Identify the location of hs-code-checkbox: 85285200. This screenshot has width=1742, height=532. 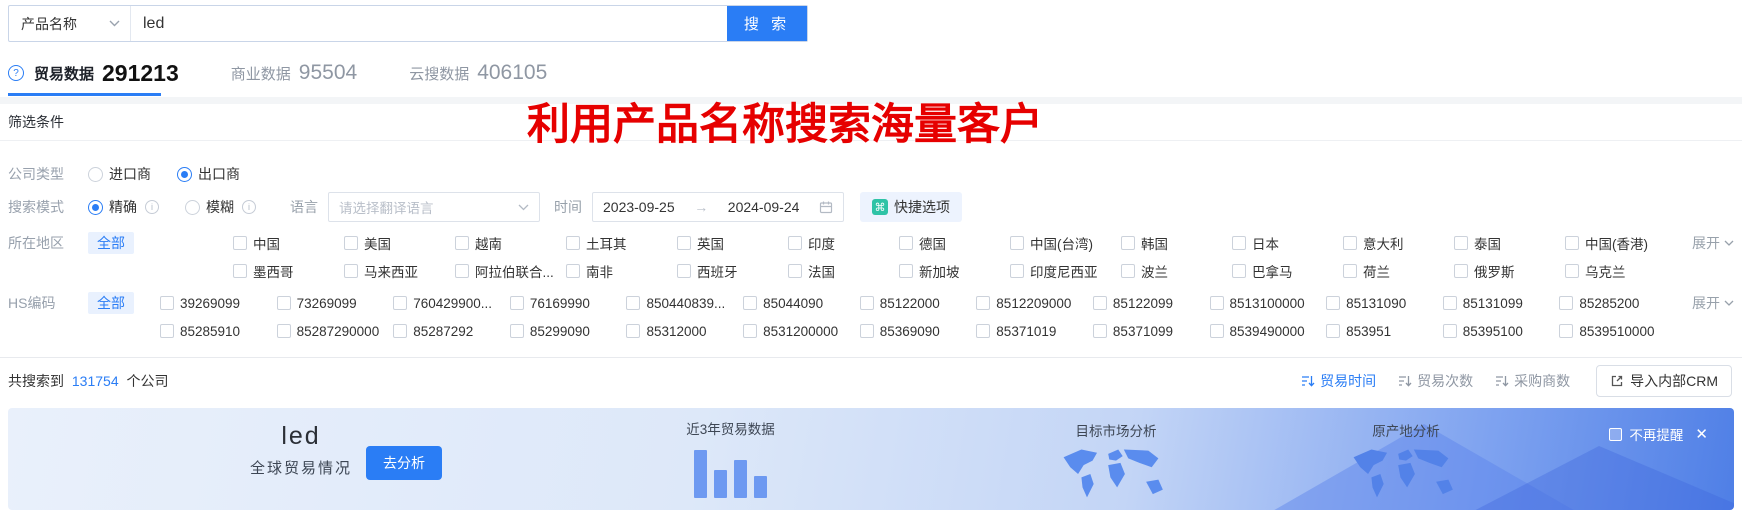
(1617, 303).